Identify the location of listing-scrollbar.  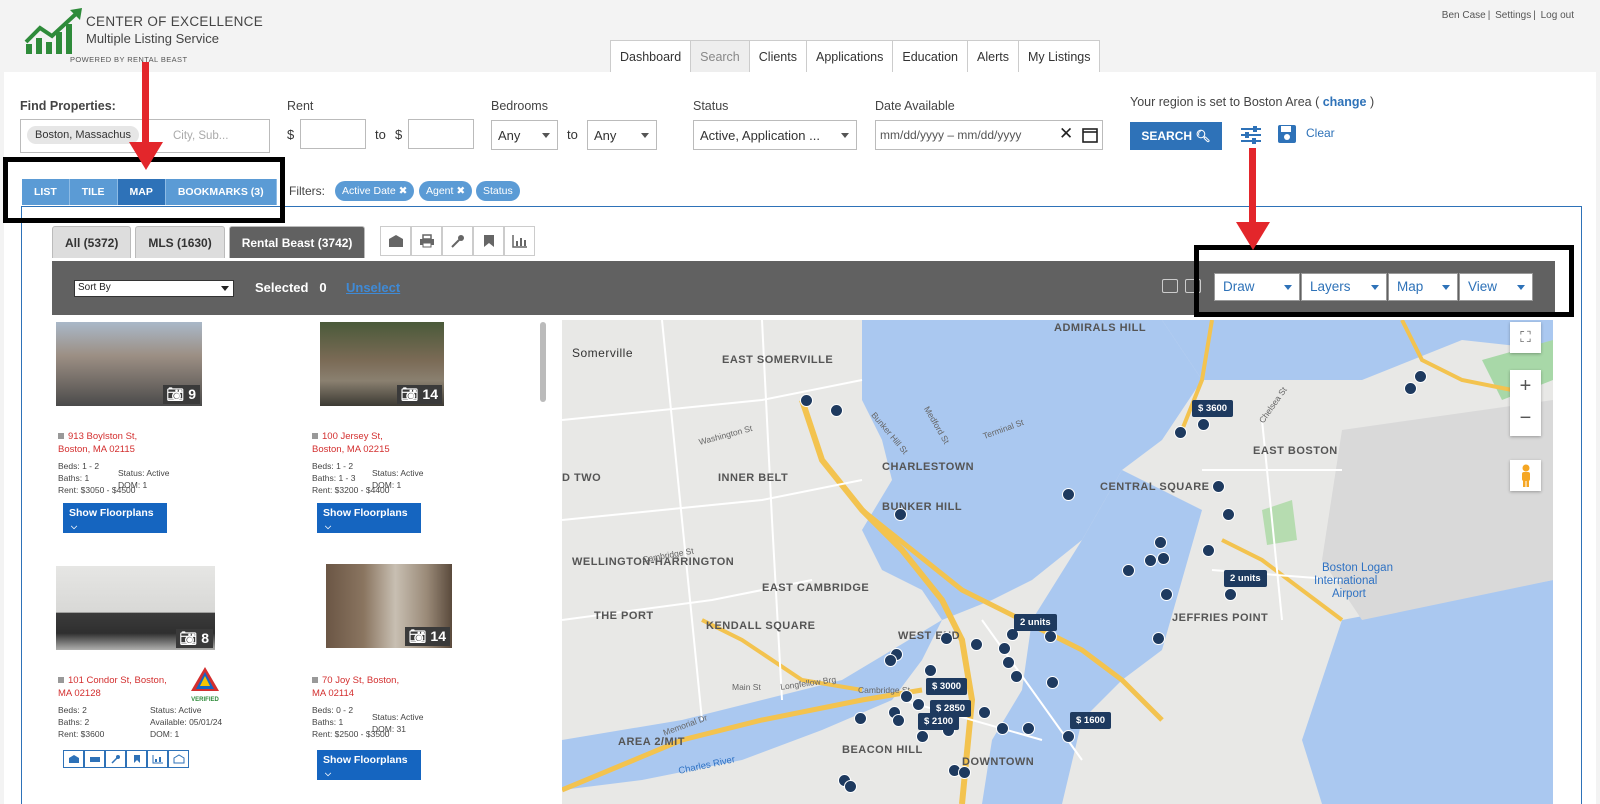
(543, 362).